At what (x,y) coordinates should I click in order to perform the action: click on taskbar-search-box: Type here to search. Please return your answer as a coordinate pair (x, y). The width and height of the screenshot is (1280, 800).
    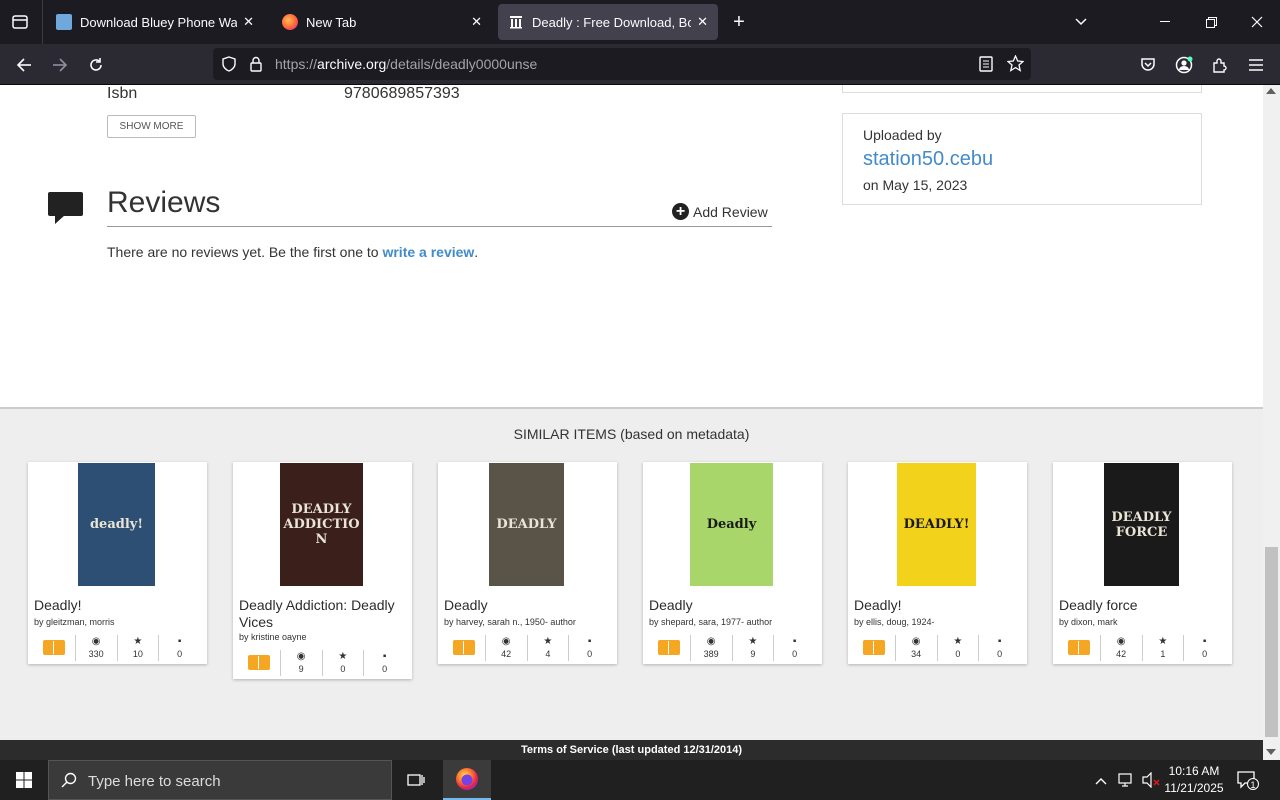
    Looking at the image, I should click on (220, 780).